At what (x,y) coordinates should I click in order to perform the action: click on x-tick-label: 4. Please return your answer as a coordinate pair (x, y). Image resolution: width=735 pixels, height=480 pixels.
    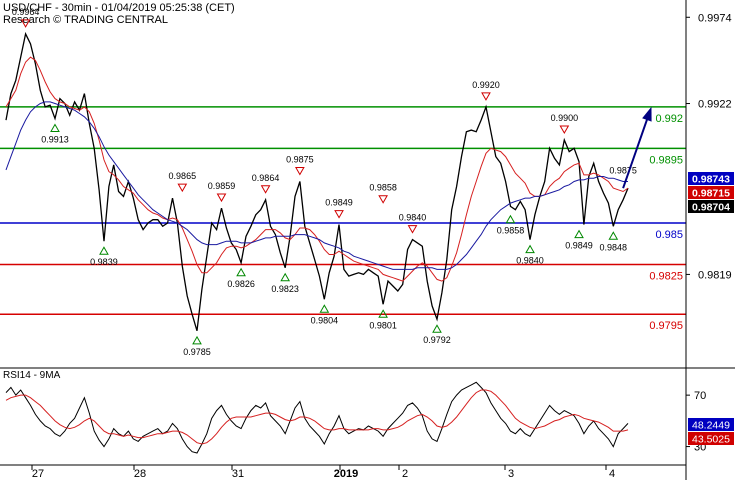
    Looking at the image, I should click on (612, 474).